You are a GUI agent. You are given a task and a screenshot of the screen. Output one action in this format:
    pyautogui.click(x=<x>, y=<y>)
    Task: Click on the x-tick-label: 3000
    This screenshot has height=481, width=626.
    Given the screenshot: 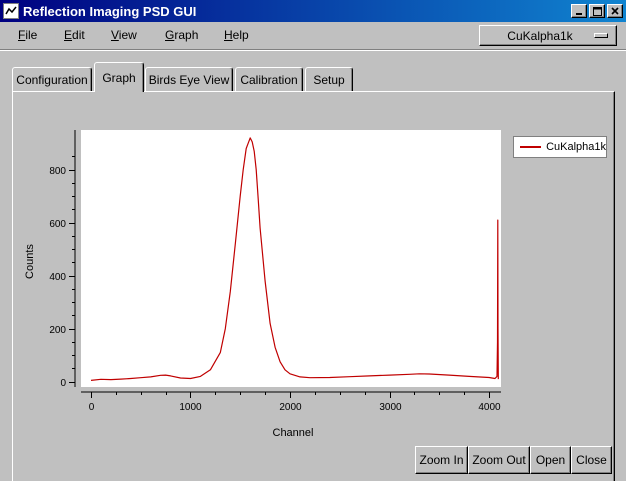 What is the action you would take?
    pyautogui.click(x=390, y=407)
    